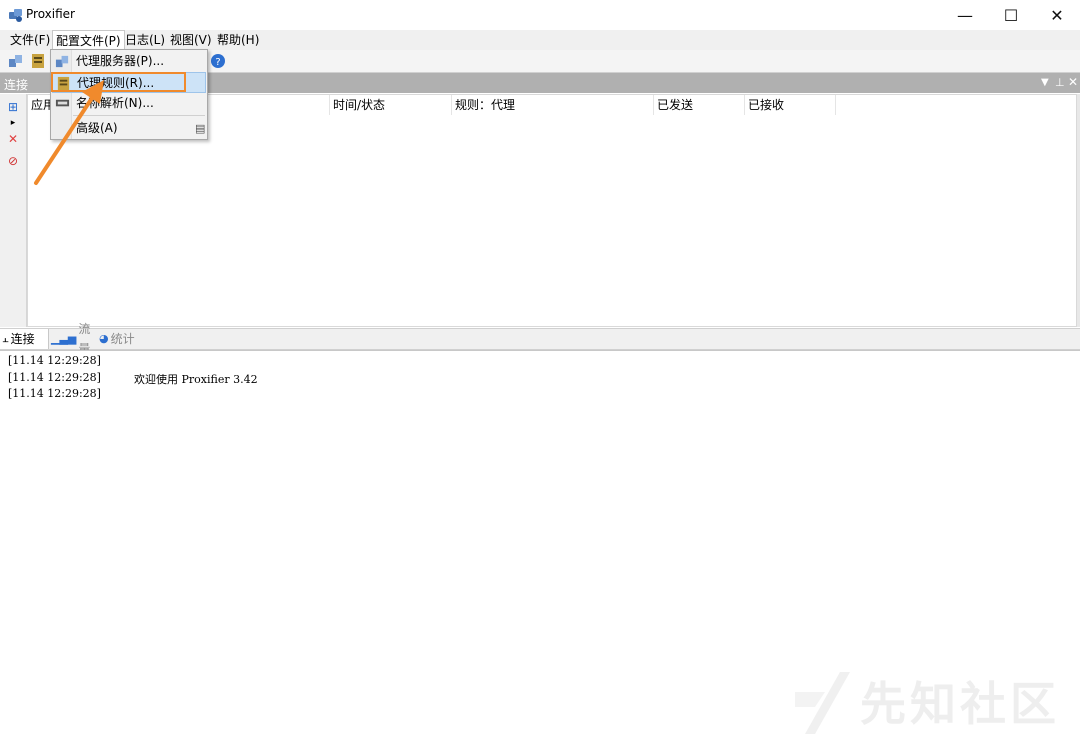 This screenshot has height=744, width=1080. I want to click on close-button: ✕, so click(1057, 15).